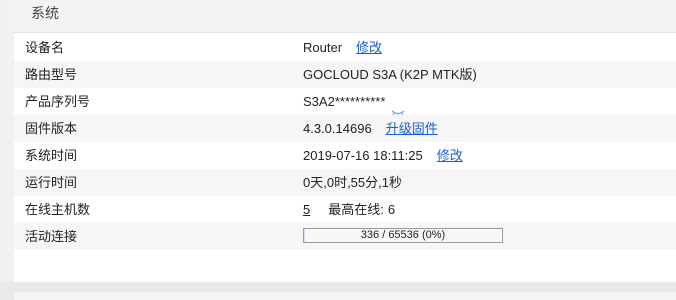 The image size is (676, 300). I want to click on panel-title: 系统, so click(345, 16).